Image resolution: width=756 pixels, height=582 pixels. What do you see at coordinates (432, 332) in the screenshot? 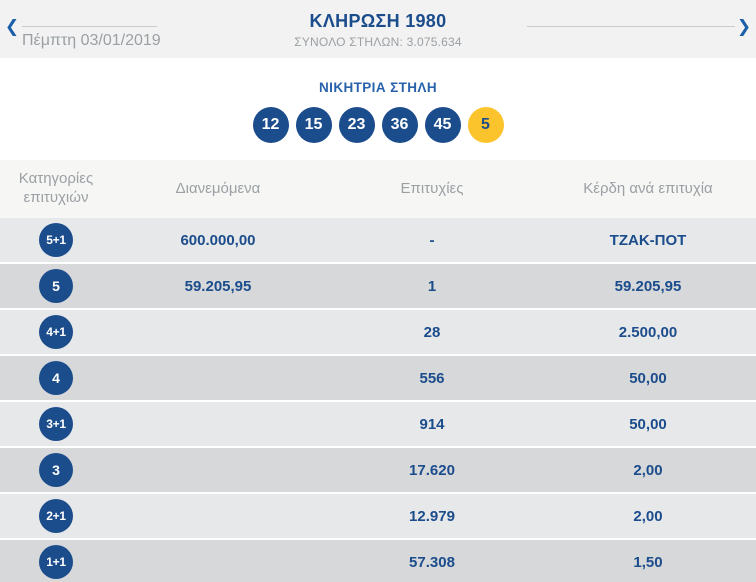
I see `winners-cell: 28` at bounding box center [432, 332].